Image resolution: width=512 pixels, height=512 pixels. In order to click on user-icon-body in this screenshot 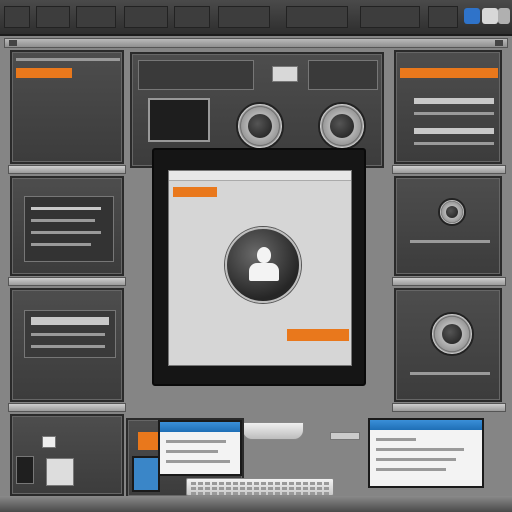, I will do `click(264, 272)`.